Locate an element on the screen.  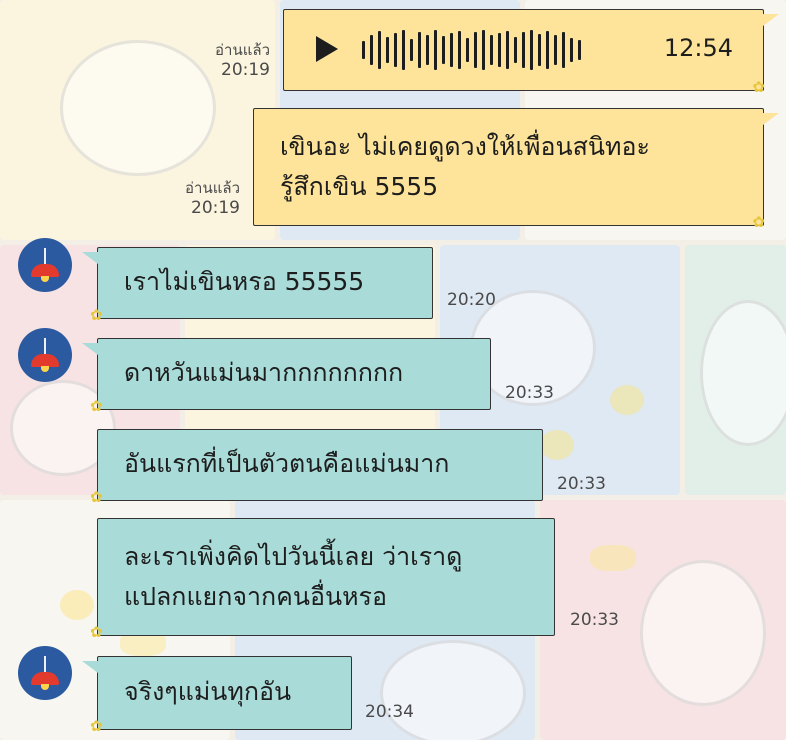
play-icon is located at coordinates (327, 49).